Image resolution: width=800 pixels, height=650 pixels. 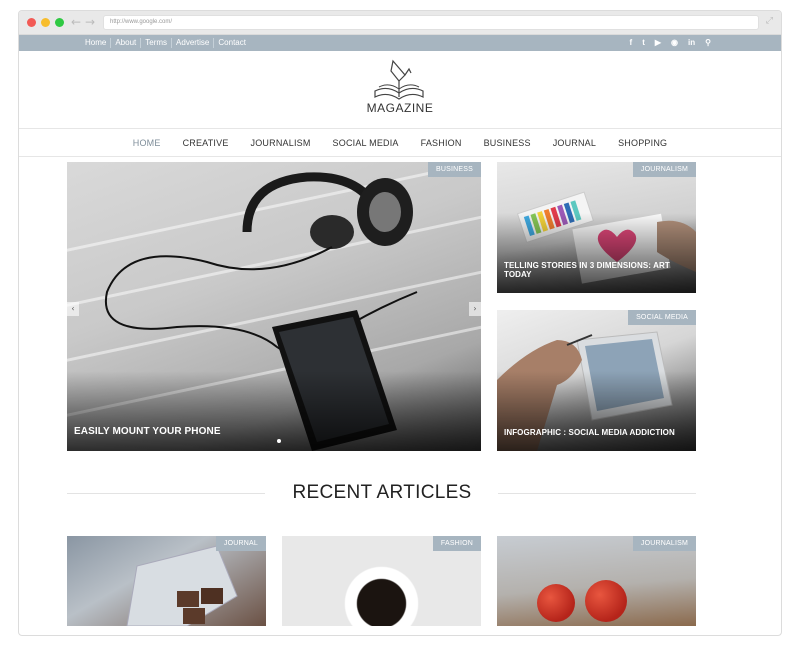 I want to click on section-heading: RECENT ARTICLES, so click(x=382, y=492).